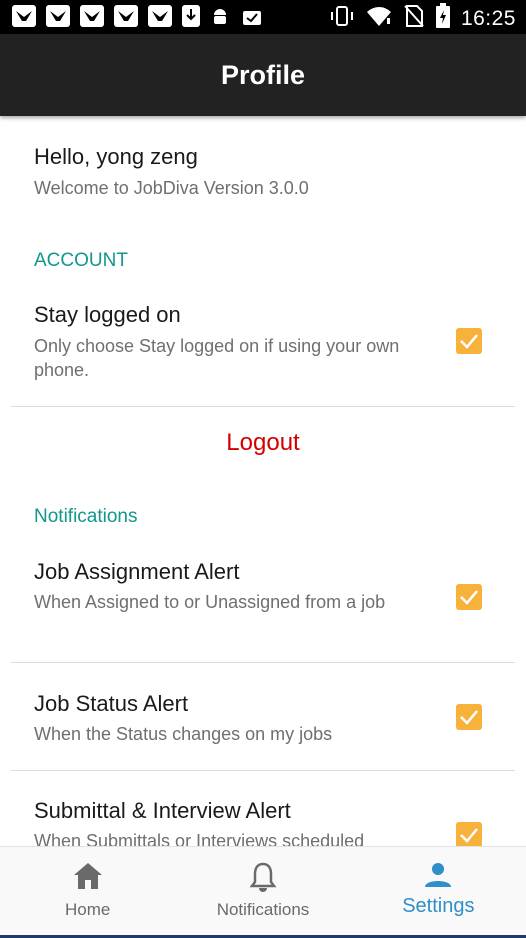 The width and height of the screenshot is (526, 938). What do you see at coordinates (88, 878) in the screenshot?
I see `home-icon` at bounding box center [88, 878].